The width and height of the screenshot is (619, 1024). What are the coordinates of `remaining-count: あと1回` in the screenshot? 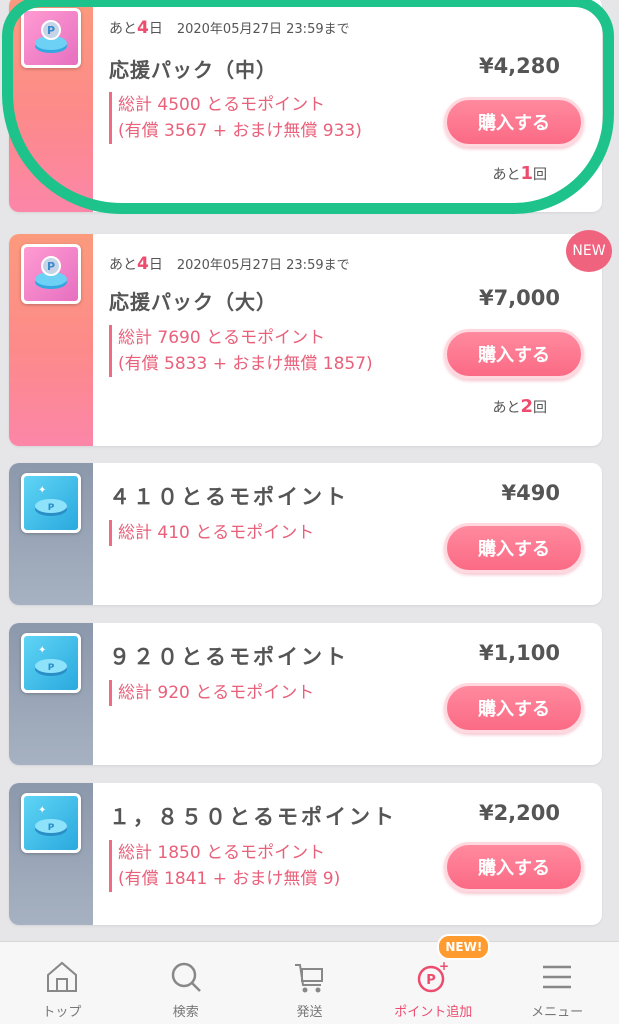 It's located at (519, 173).